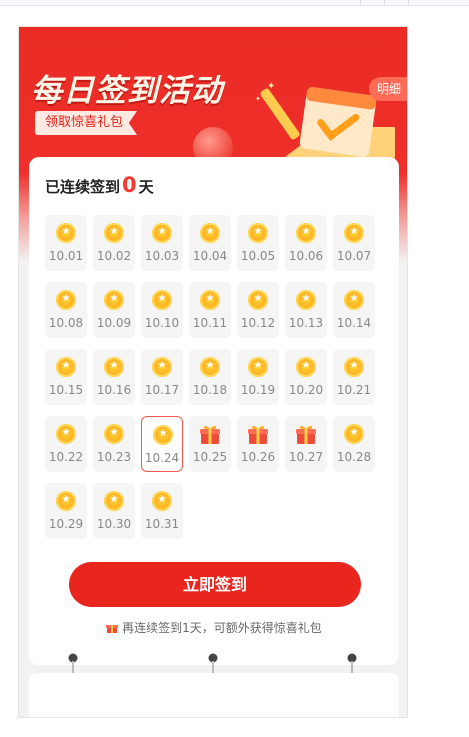 The image size is (469, 737). I want to click on day-cell: 10.13, so click(306, 310).